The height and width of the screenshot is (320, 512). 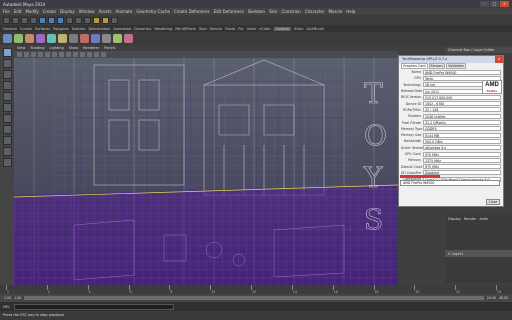 I want to click on ipr-render-icon, so click(x=105, y=20).